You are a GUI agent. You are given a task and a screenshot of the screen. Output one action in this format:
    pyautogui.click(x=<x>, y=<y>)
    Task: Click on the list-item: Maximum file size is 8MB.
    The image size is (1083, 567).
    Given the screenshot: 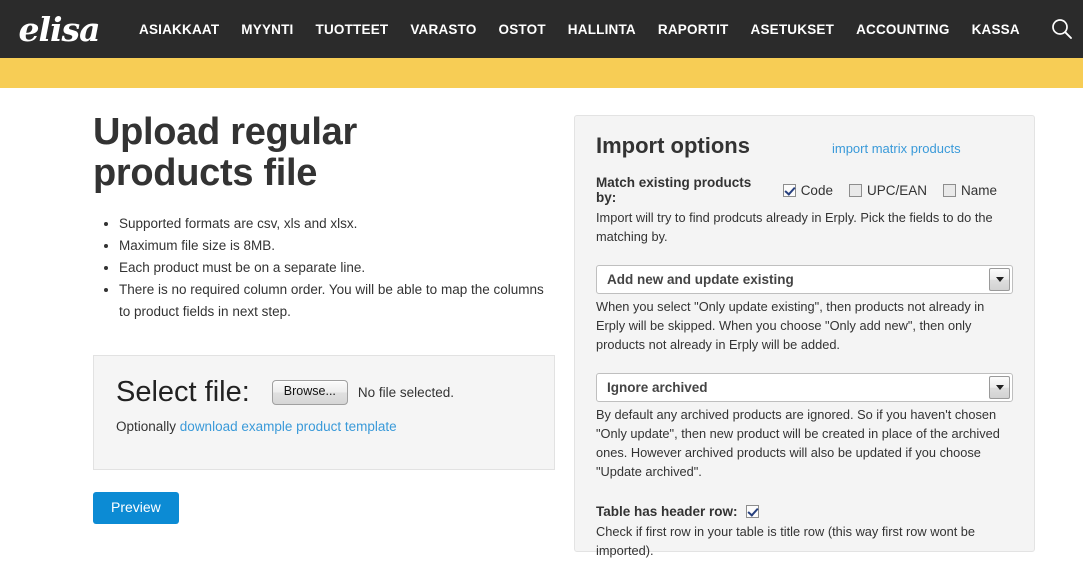 What is the action you would take?
    pyautogui.click(x=333, y=246)
    